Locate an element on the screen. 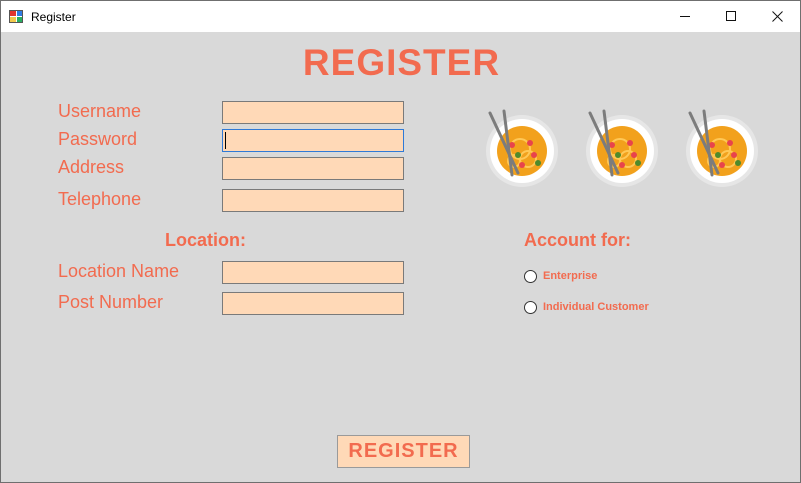  close-button is located at coordinates (777, 16).